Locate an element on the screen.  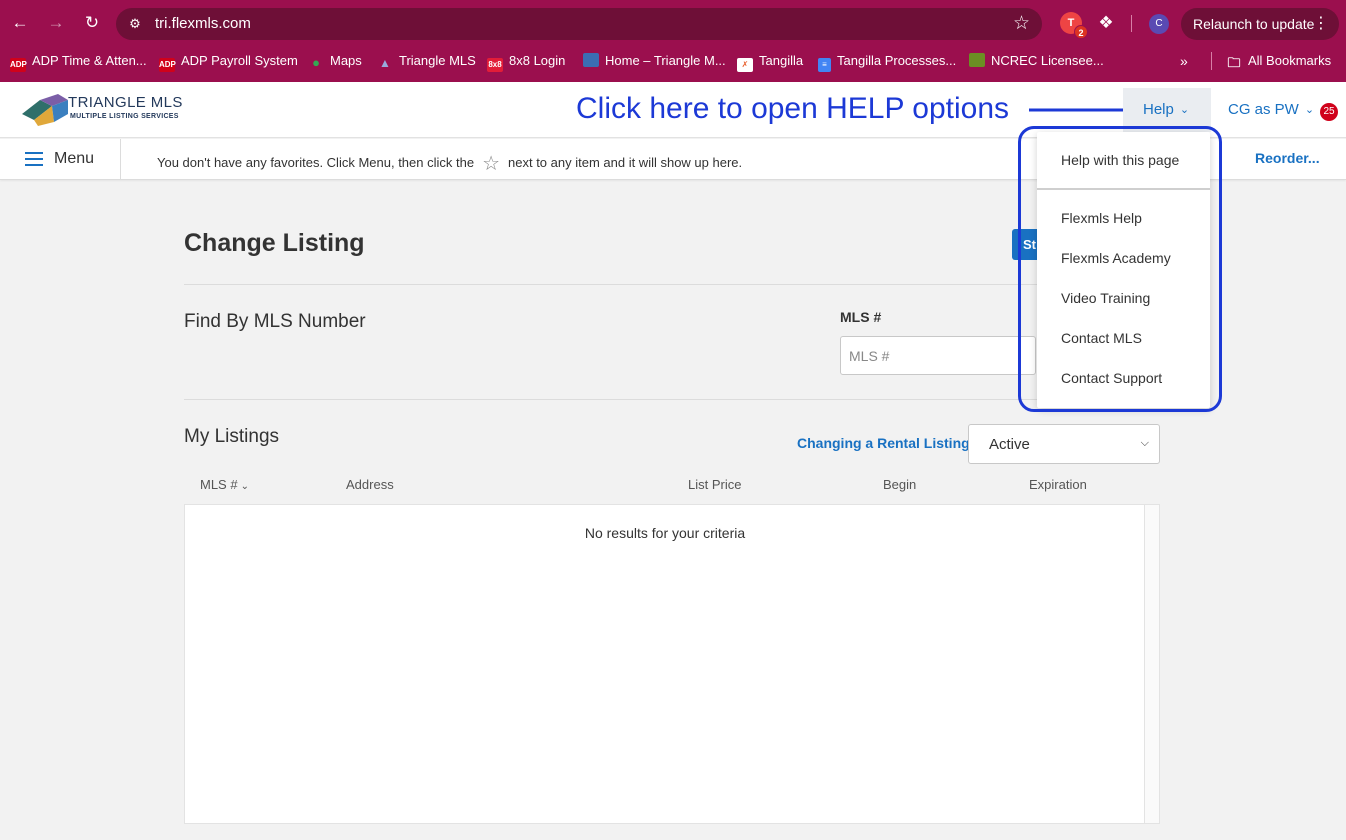
bookmark-item: ▲ Triangle MLS is located at coordinates (426, 61).